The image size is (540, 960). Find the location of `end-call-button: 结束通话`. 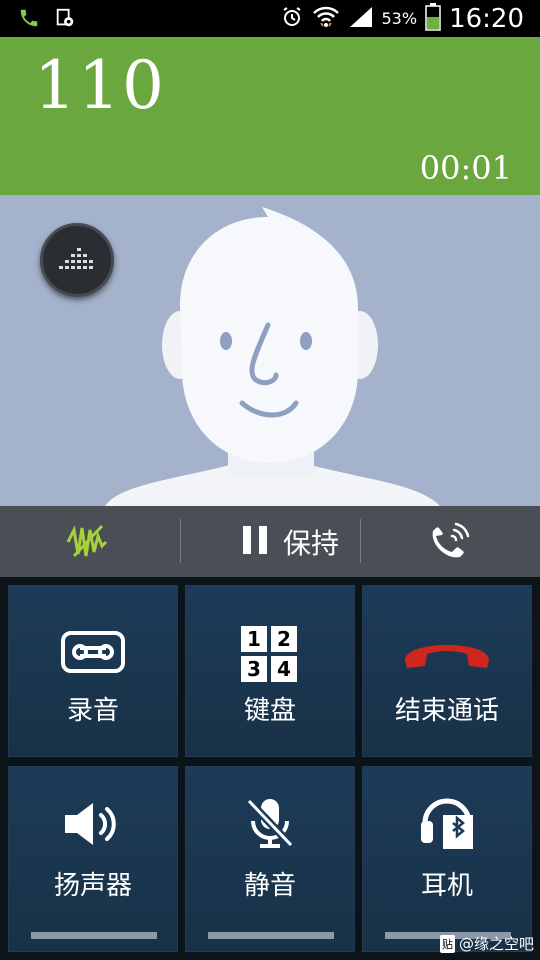

end-call-button: 结束通话 is located at coordinates (447, 671).